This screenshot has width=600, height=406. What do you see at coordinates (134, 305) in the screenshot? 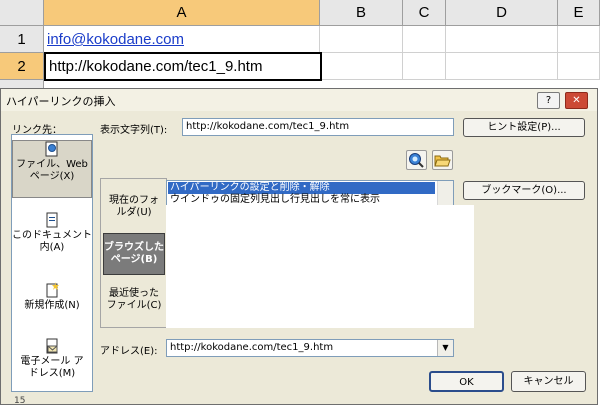
I see `tab-label-recent-2: ファイル(C)` at bounding box center [134, 305].